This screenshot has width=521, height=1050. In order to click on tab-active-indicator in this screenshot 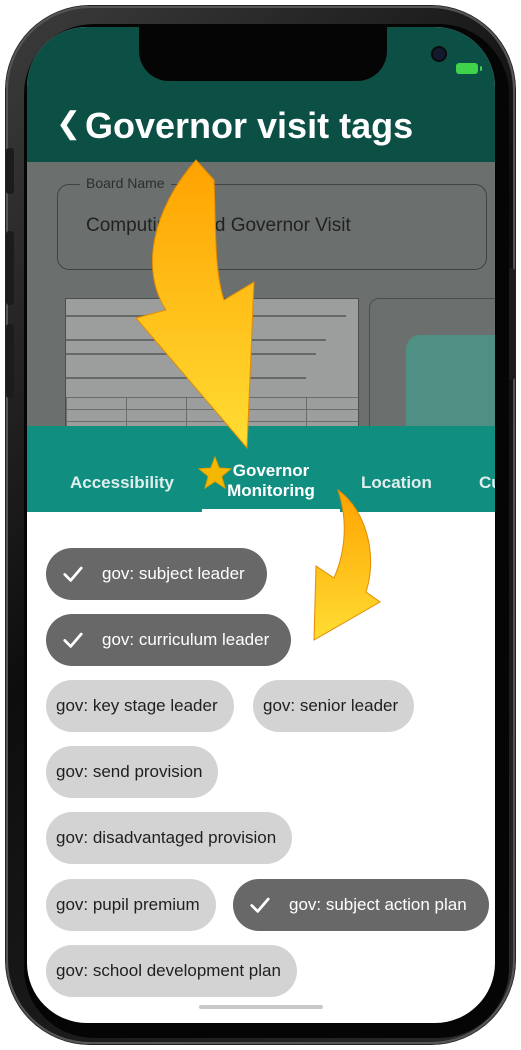, I will do `click(271, 510)`.